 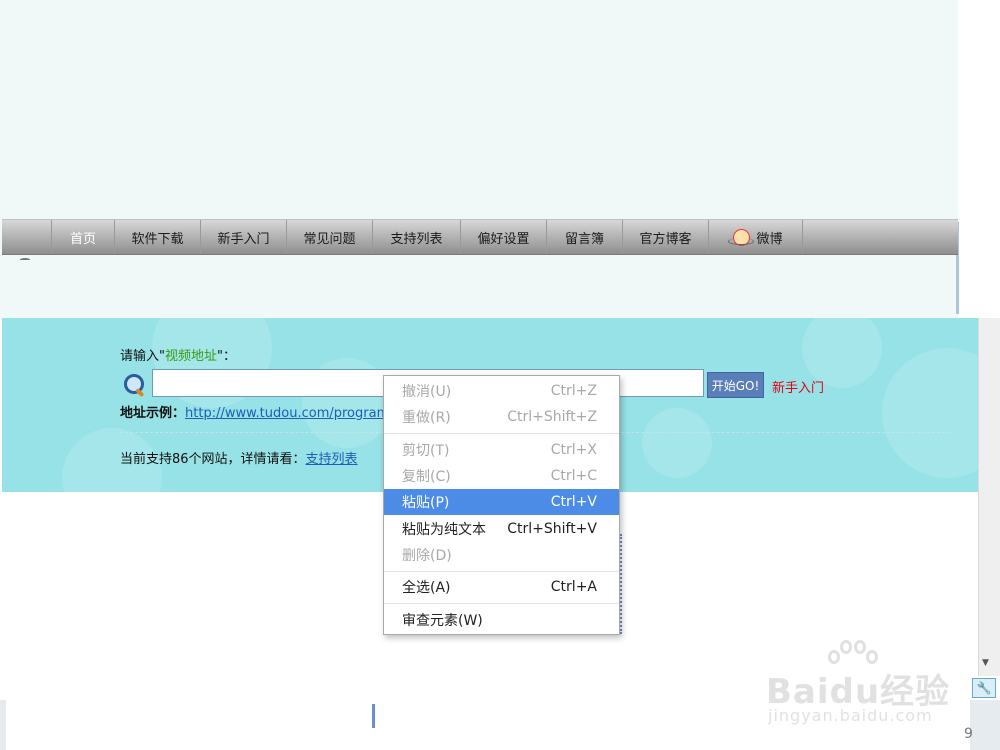 I want to click on support-text: 当前支持86个网站，详情请看：, so click(x=213, y=459).